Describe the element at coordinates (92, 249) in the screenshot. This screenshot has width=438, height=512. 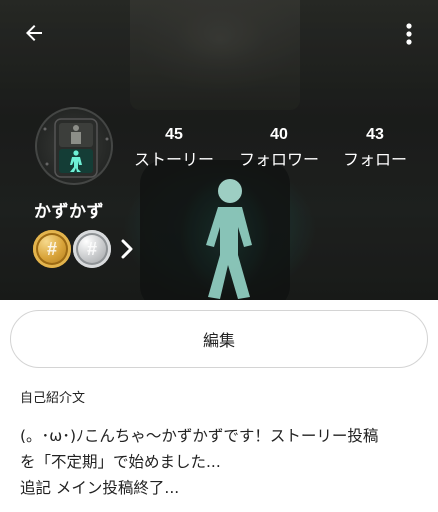
I see `silver-hash-badge-icon: #` at that location.